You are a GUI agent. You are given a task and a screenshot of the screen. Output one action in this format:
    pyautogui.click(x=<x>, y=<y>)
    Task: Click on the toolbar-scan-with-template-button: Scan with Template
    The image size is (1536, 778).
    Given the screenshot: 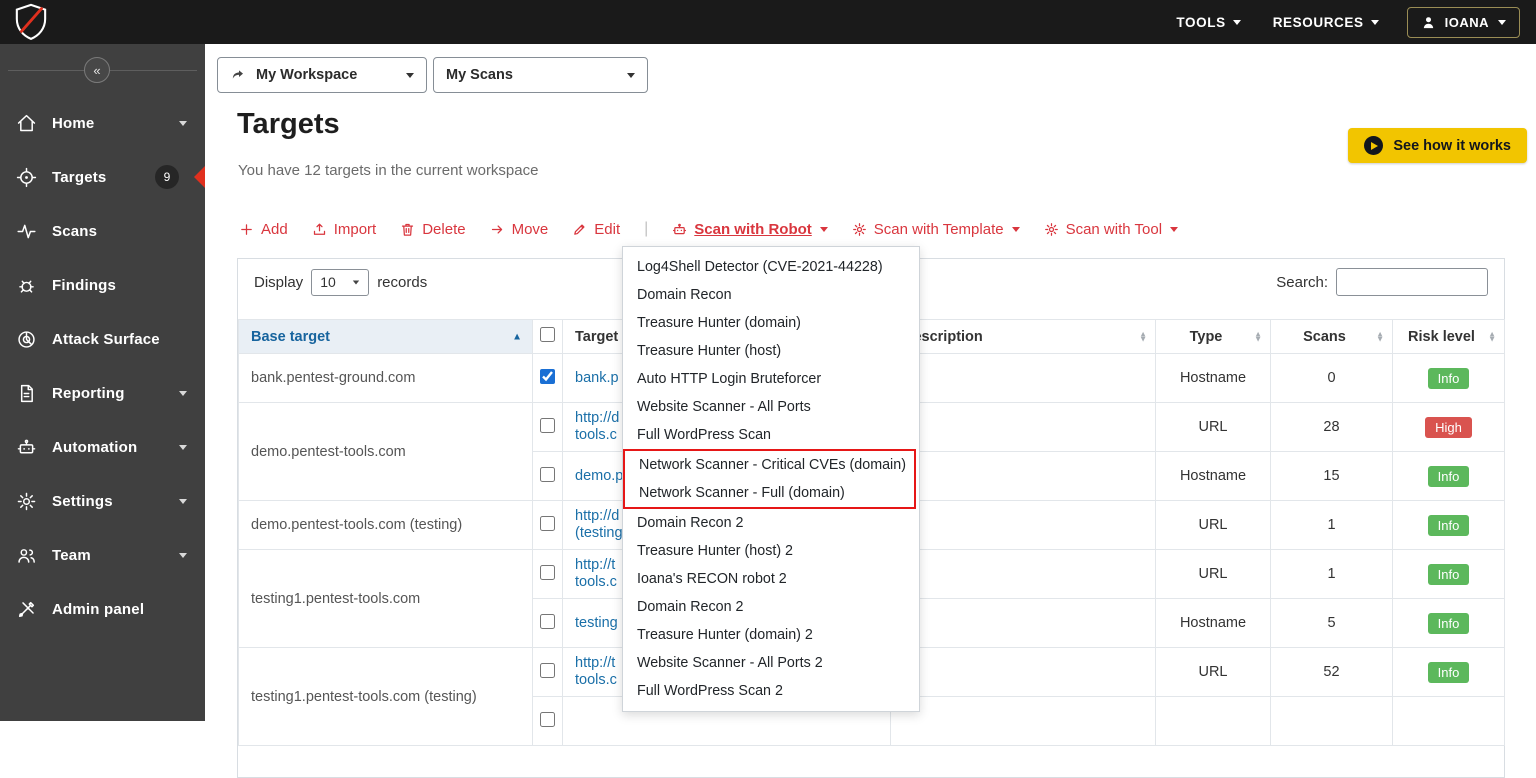 What is the action you would take?
    pyautogui.click(x=936, y=229)
    